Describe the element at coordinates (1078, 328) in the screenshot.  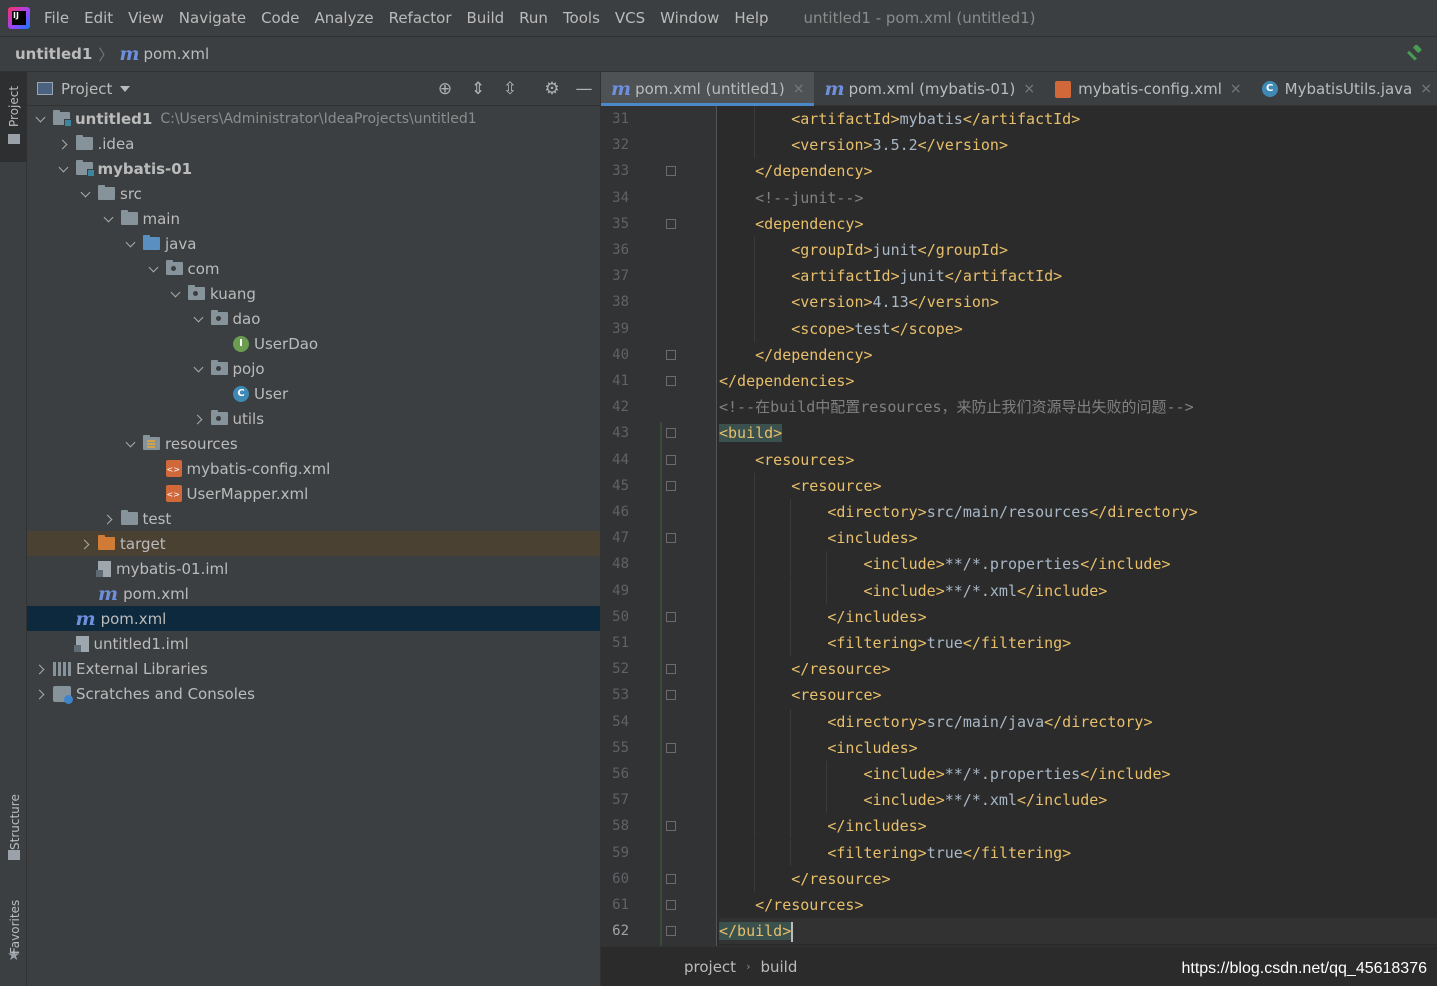
I see `code-line: <scope>test</scope>` at that location.